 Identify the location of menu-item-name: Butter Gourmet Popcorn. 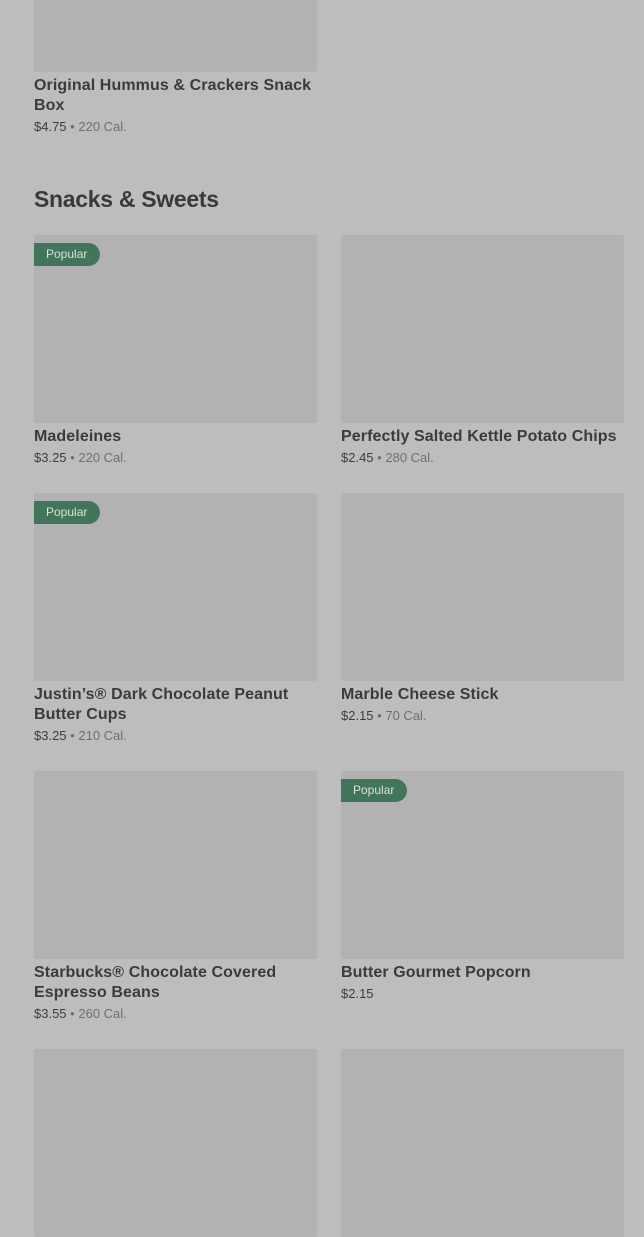
(482, 973).